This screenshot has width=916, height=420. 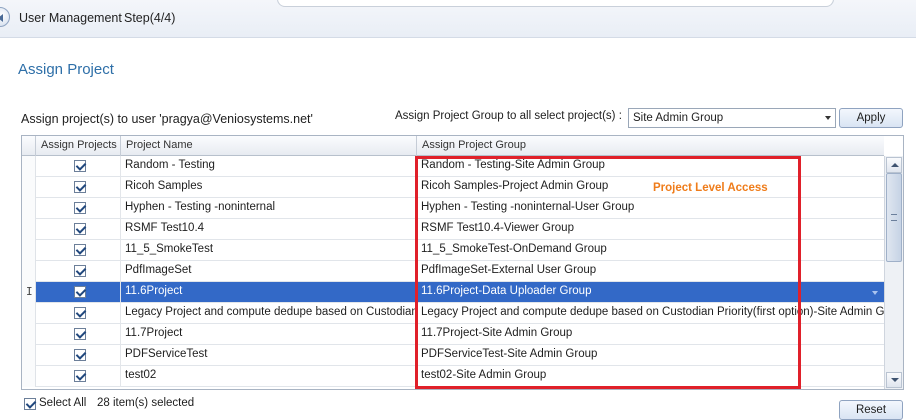 I want to click on project-name-cell: Hyphen - Testing -noninternal, so click(x=269, y=208).